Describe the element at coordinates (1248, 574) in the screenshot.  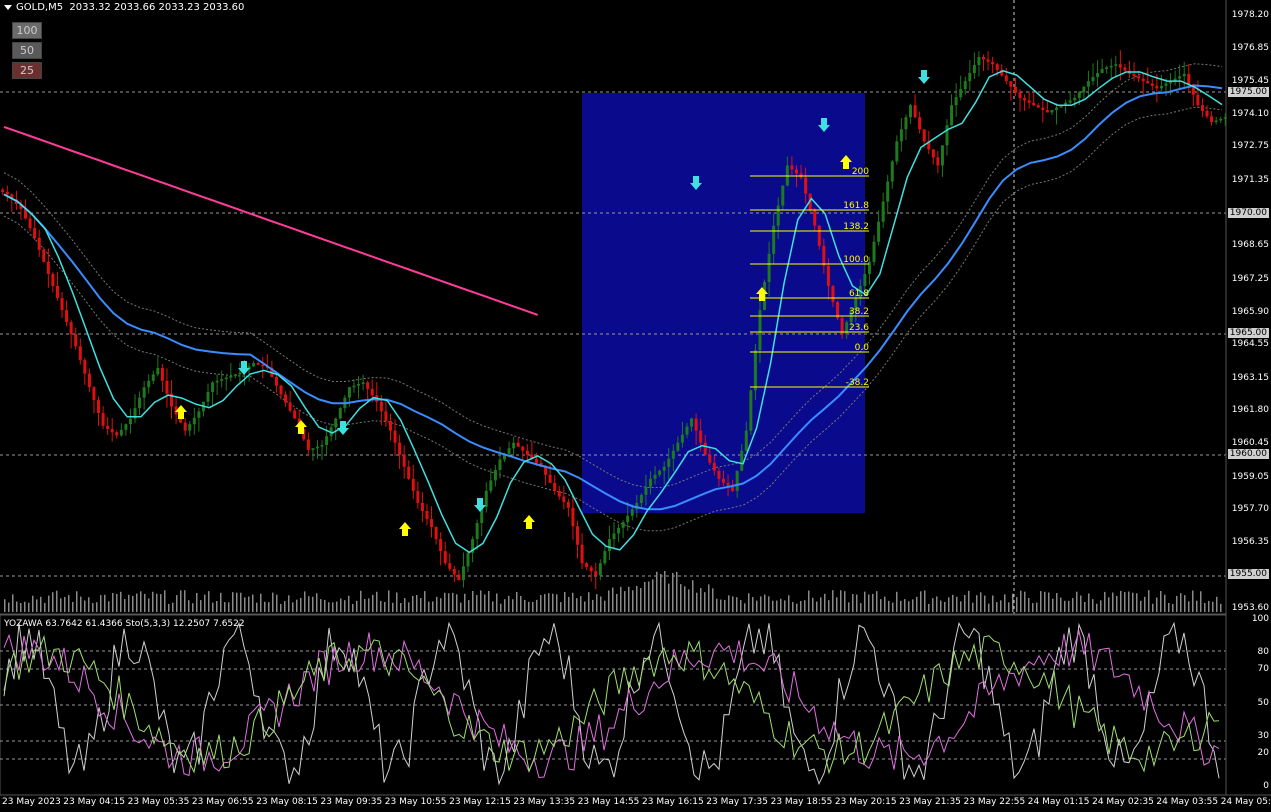
I see `price-level-badge: 1955.00` at that location.